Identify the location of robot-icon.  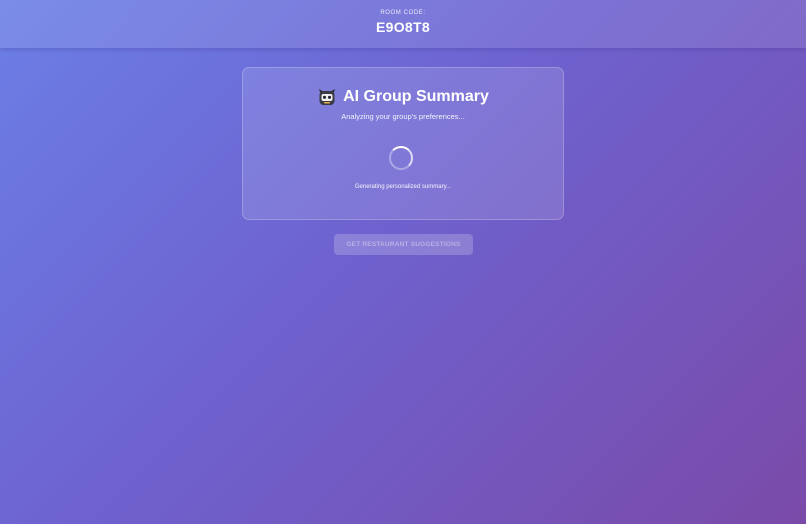
(327, 97).